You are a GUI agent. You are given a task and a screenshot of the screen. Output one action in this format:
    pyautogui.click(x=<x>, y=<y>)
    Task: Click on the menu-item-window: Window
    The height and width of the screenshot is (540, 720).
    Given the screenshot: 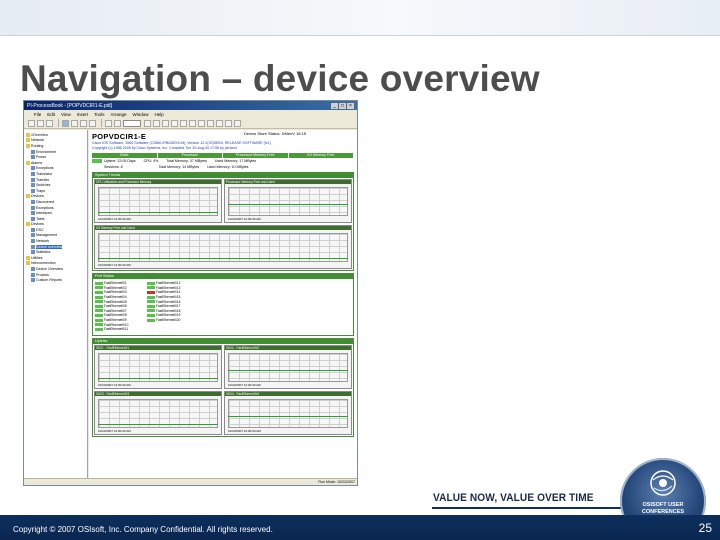 What is the action you would take?
    pyautogui.click(x=141, y=114)
    